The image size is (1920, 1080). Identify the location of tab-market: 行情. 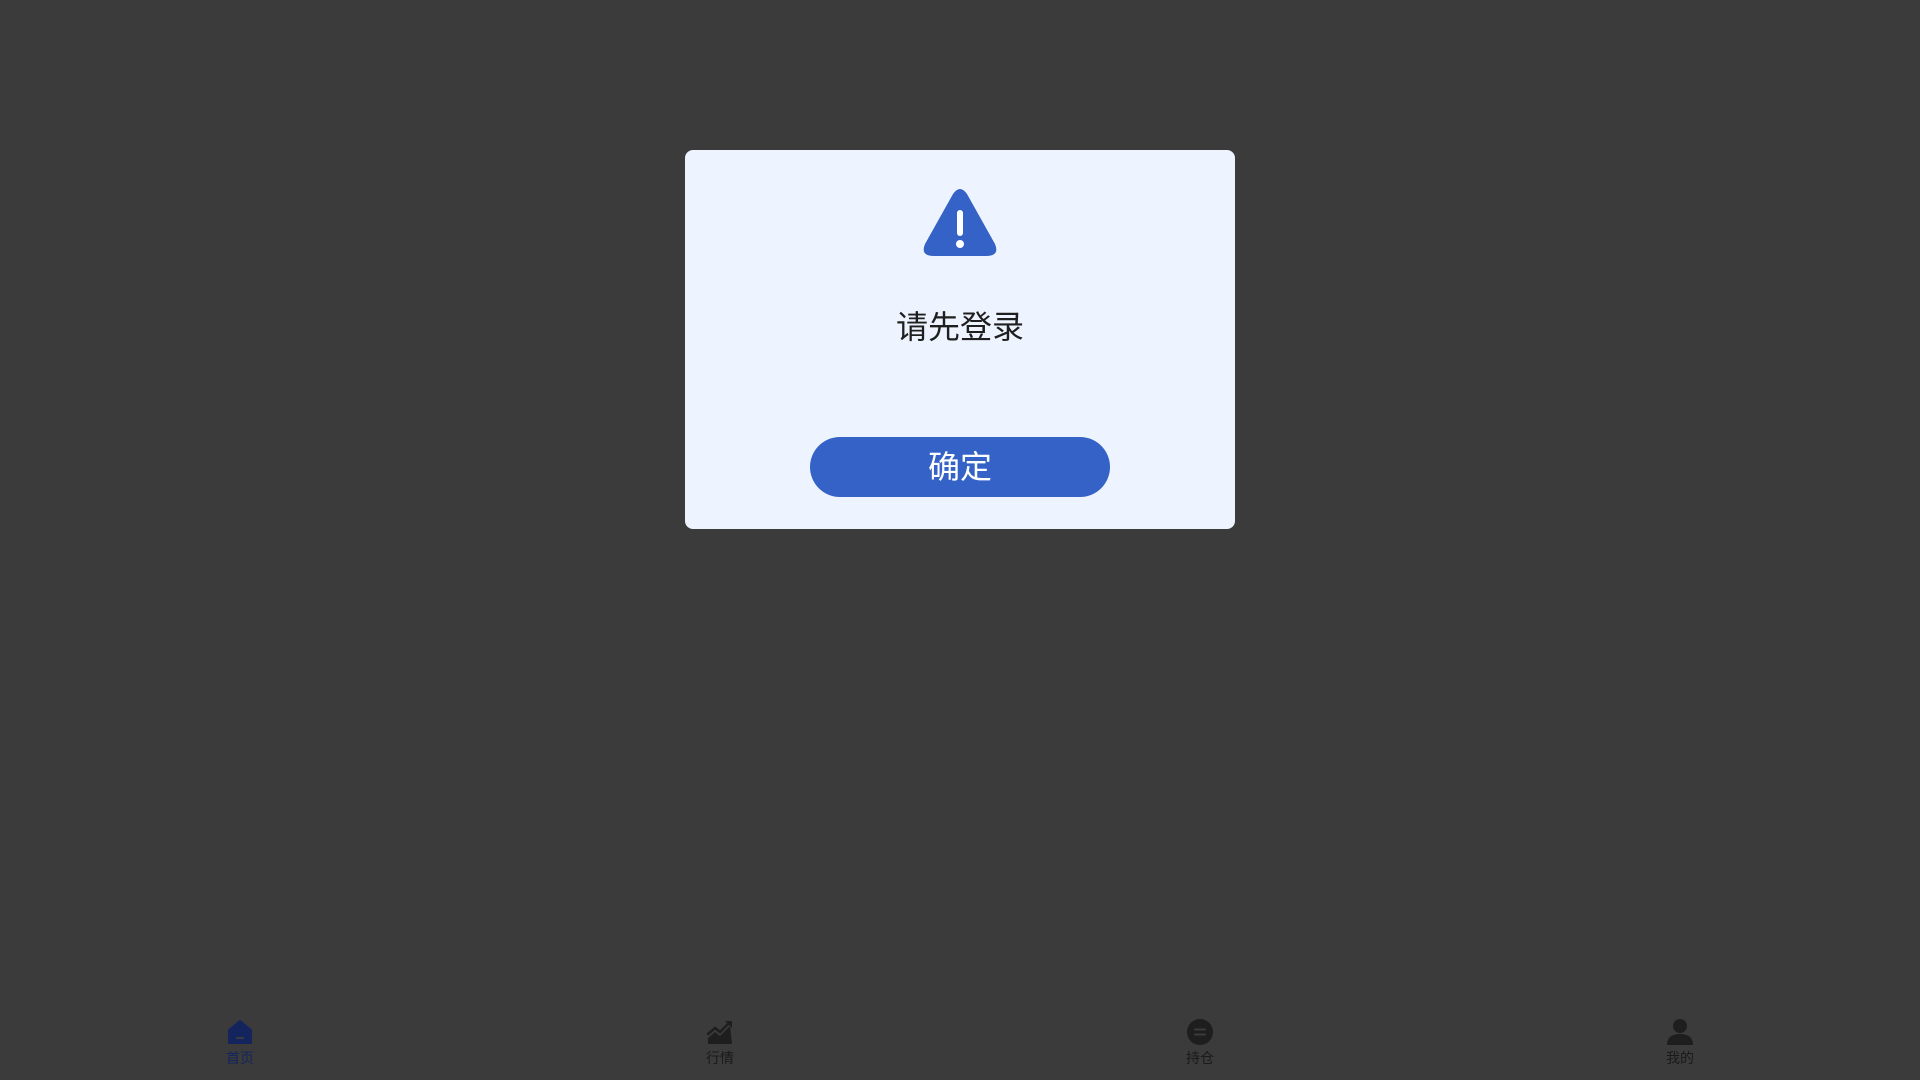
(720, 1044).